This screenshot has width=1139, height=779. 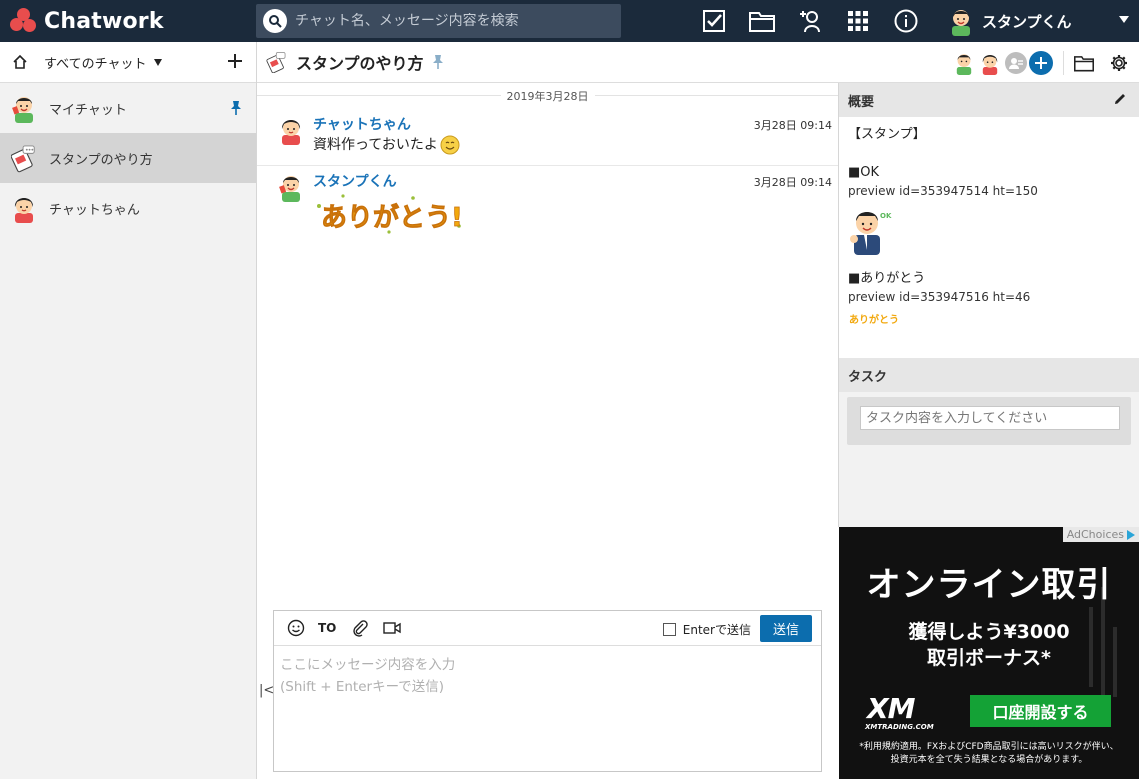 I want to click on xm-logo-sub: XMTRADING.COM, so click(x=899, y=727).